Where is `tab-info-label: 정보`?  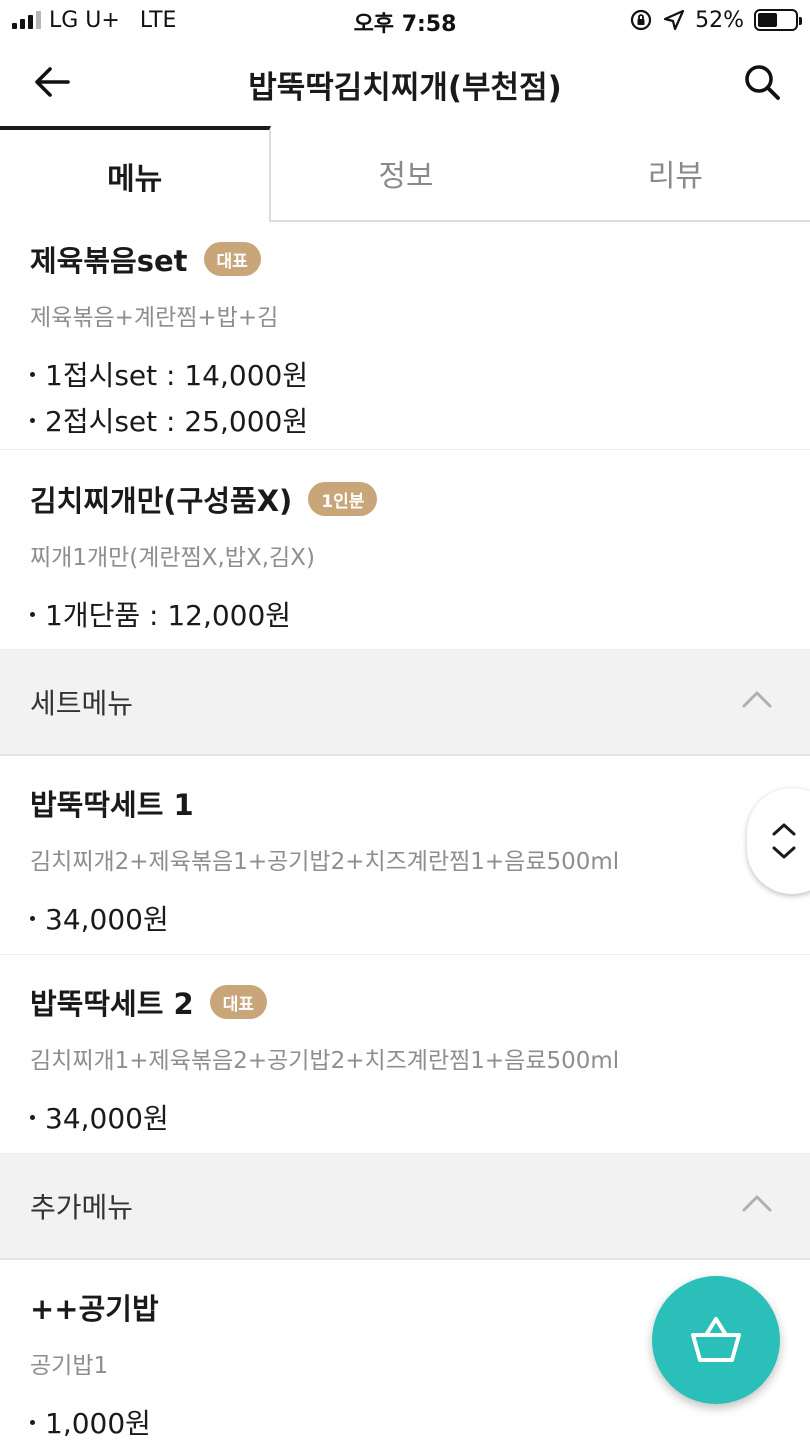
tab-info-label: 정보 is located at coordinates (406, 176).